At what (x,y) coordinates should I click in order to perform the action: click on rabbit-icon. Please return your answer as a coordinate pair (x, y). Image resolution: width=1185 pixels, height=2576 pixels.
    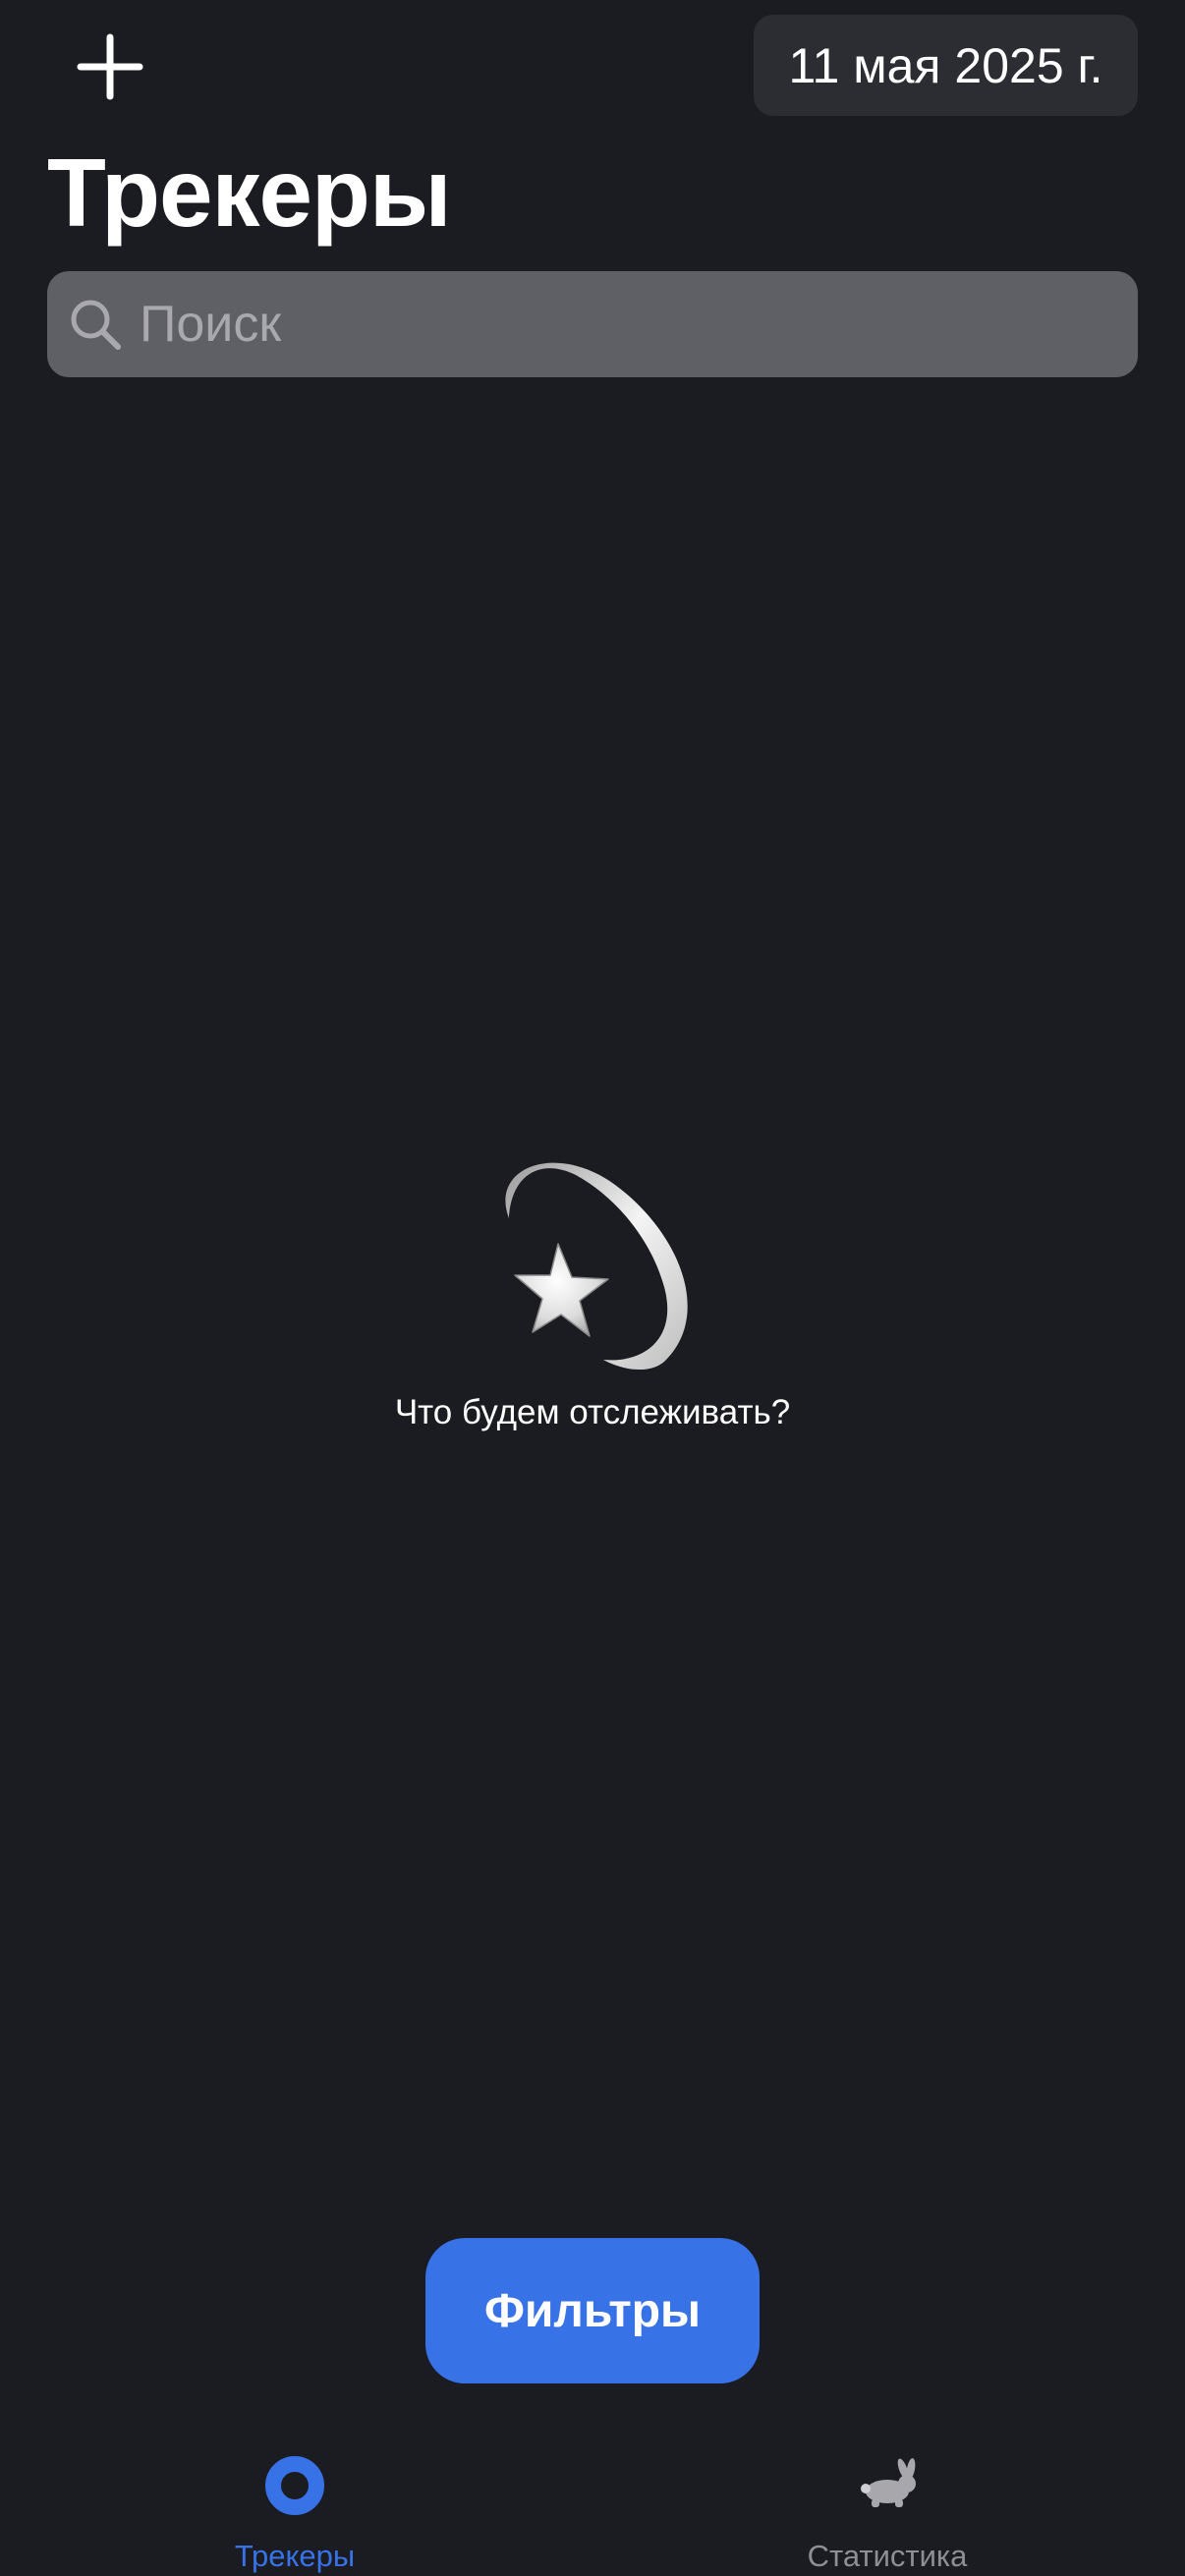
    Looking at the image, I should click on (889, 2482).